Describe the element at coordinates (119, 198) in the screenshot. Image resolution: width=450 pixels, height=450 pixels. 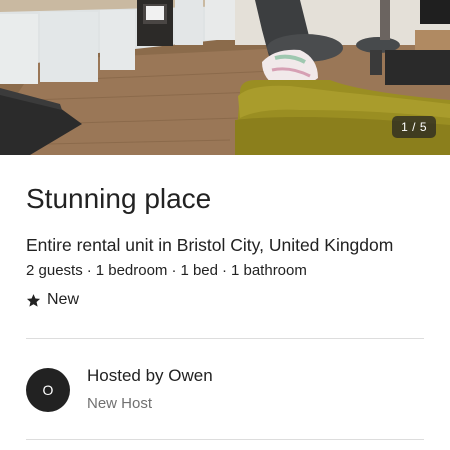
I see `listing-title: Stunning place` at that location.